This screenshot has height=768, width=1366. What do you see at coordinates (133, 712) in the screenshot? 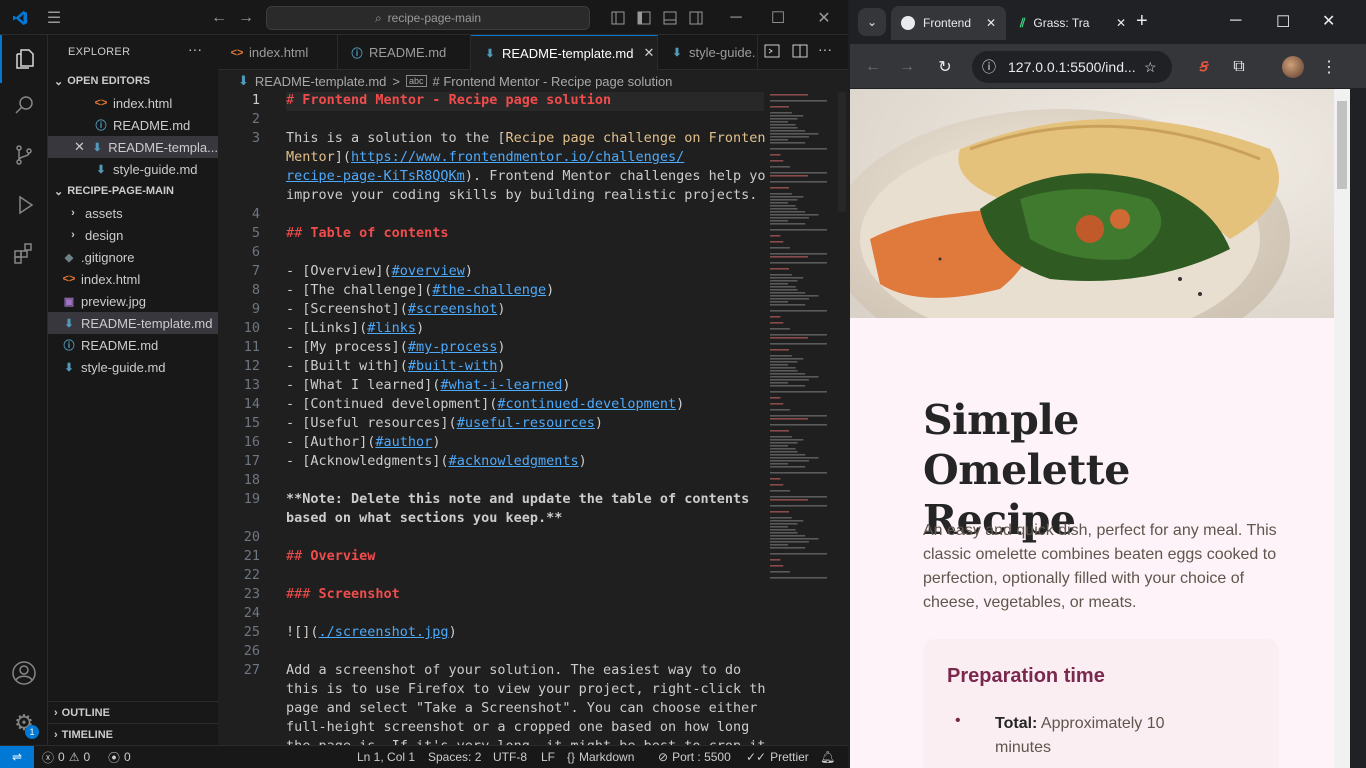
I see `outline-section: › OUTLINE` at bounding box center [133, 712].